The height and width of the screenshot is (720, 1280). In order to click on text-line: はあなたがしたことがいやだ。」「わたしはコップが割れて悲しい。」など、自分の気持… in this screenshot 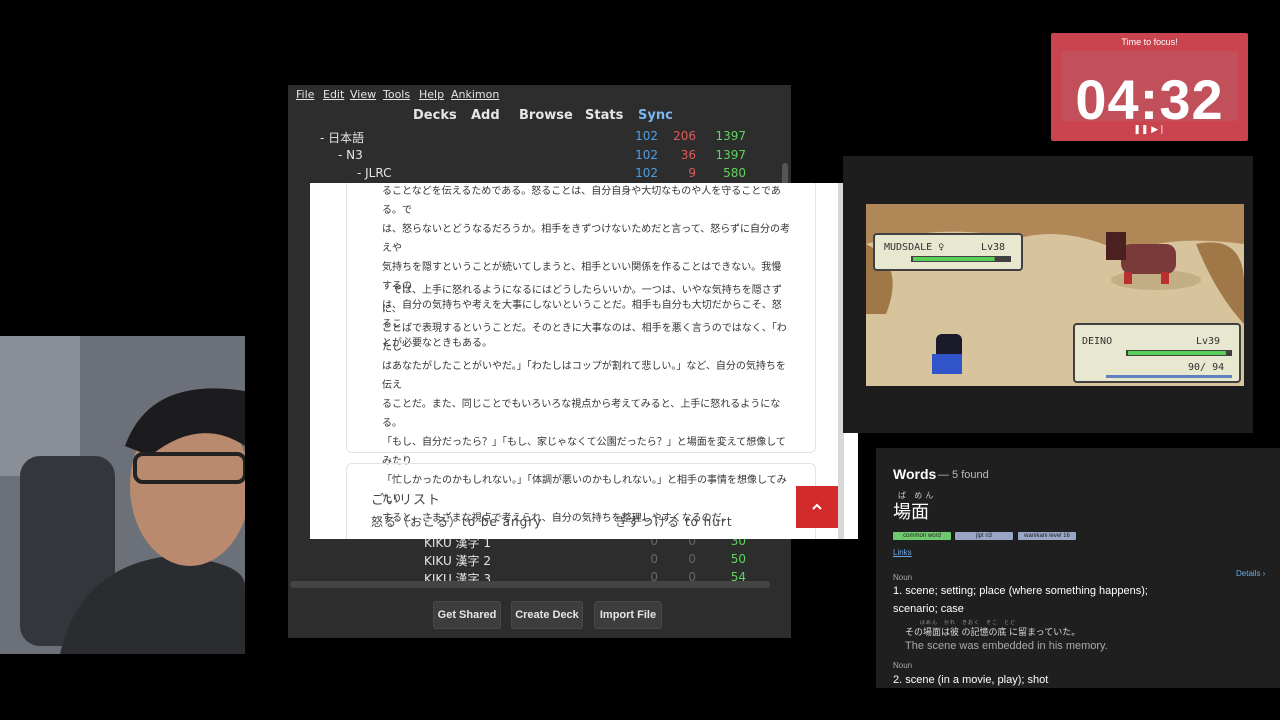, I will do `click(584, 376)`.